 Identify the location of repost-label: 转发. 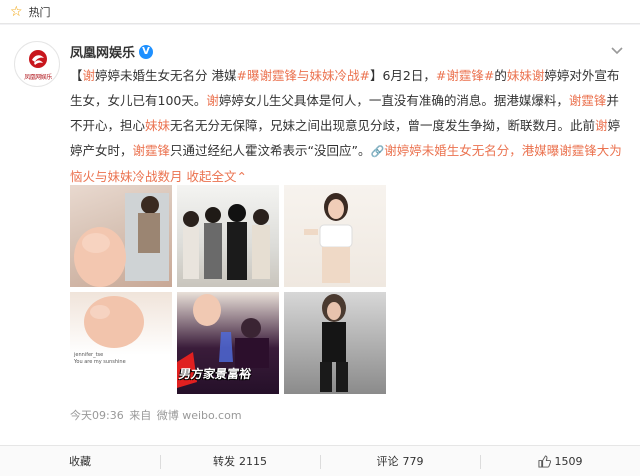
(224, 461).